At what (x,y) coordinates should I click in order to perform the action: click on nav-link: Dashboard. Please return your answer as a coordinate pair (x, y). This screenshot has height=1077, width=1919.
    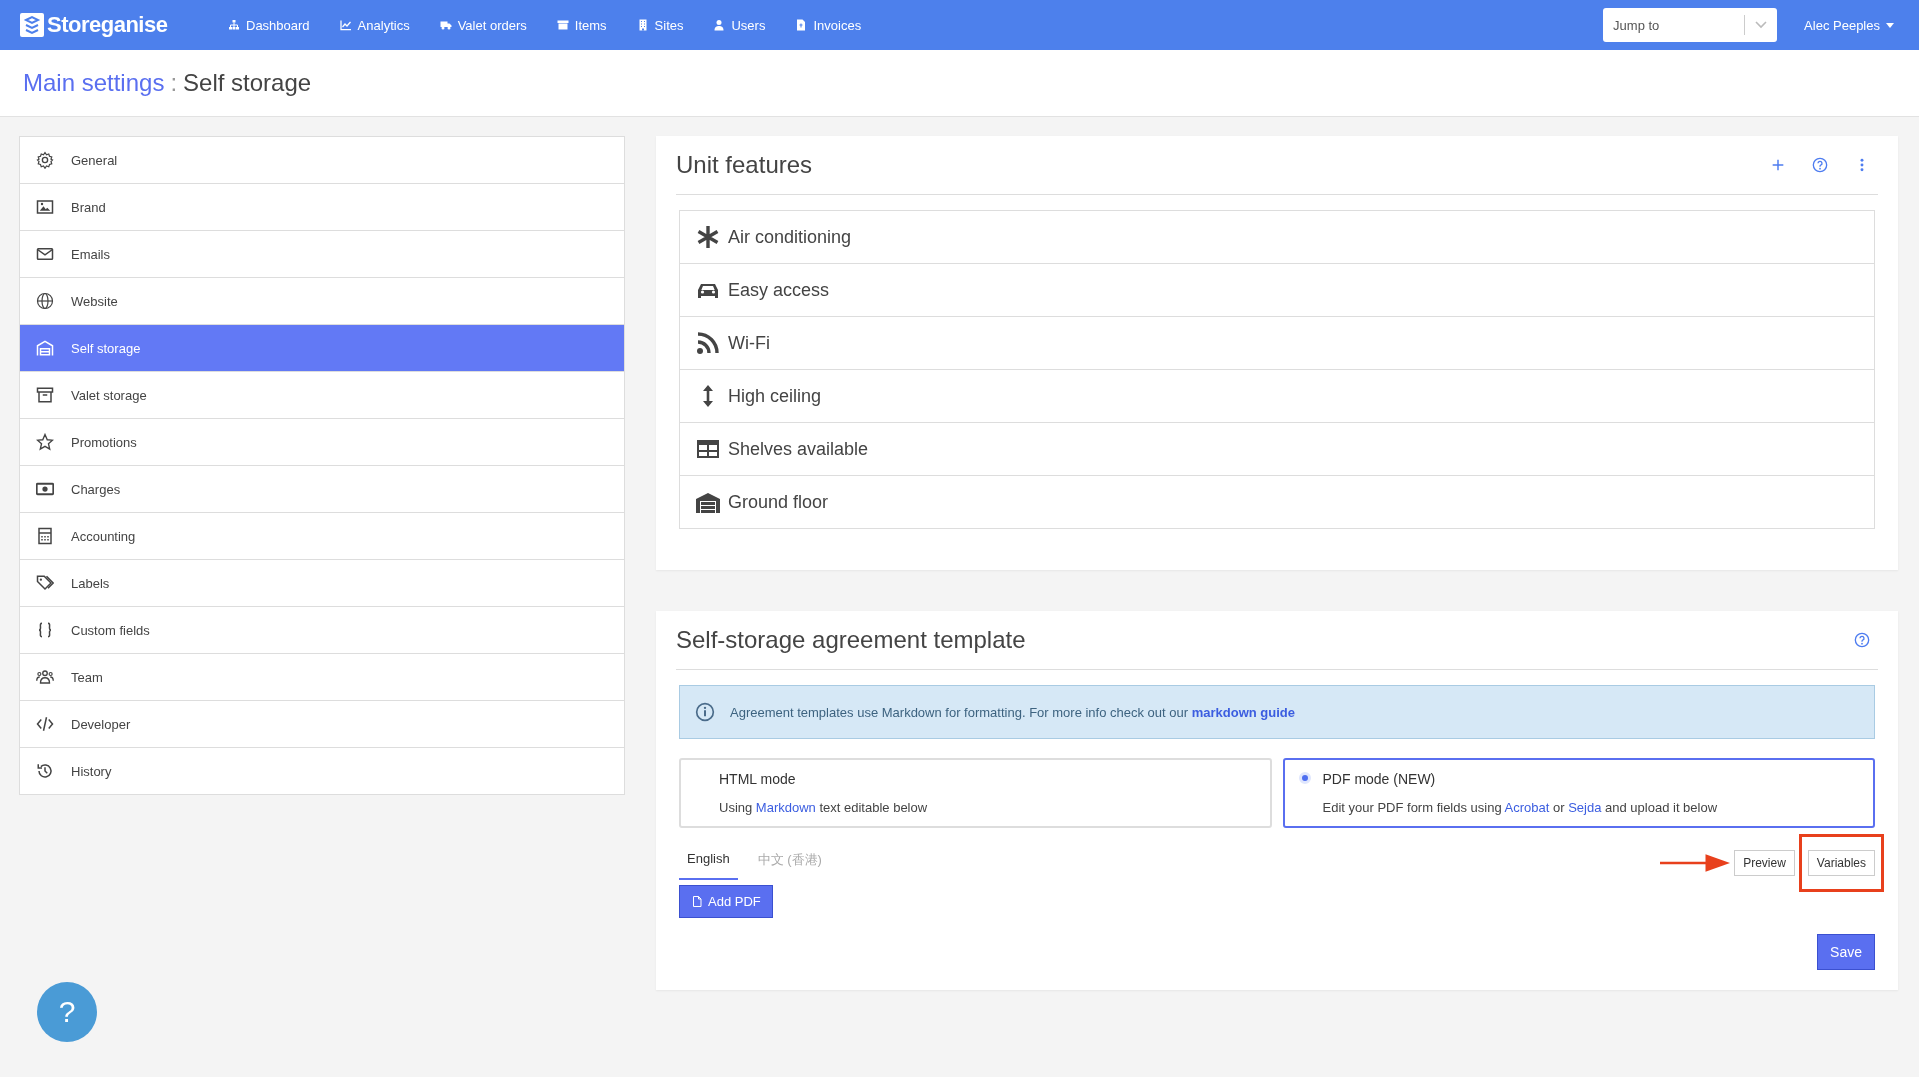
    Looking at the image, I should click on (269, 25).